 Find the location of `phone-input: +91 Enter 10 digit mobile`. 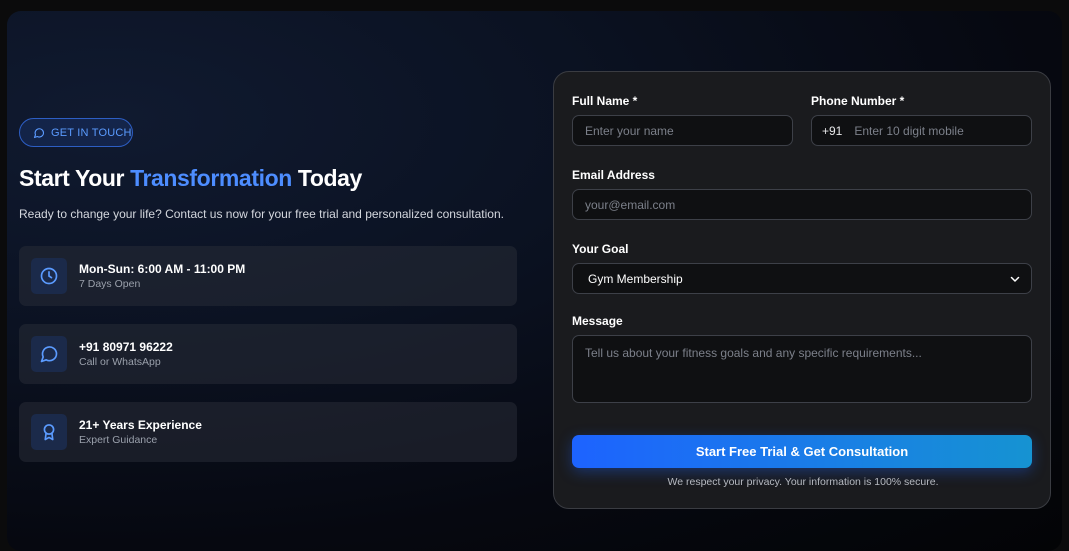

phone-input: +91 Enter 10 digit mobile is located at coordinates (921, 130).